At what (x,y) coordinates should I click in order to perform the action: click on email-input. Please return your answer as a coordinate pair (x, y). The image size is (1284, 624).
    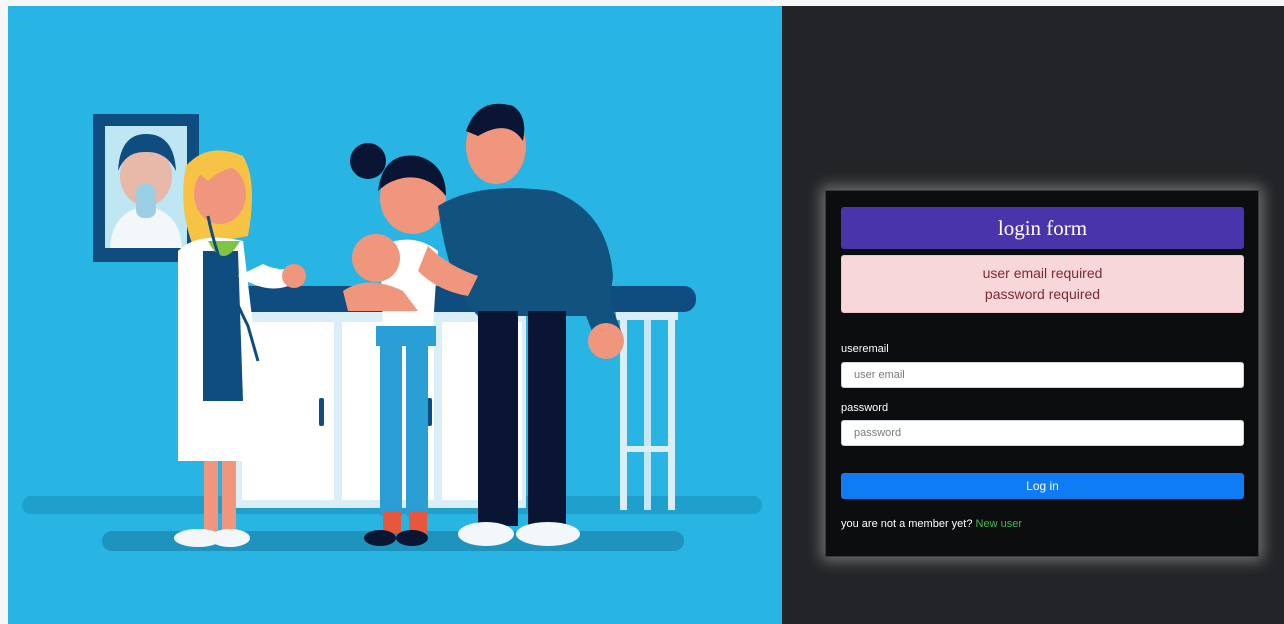
    Looking at the image, I should click on (1042, 375).